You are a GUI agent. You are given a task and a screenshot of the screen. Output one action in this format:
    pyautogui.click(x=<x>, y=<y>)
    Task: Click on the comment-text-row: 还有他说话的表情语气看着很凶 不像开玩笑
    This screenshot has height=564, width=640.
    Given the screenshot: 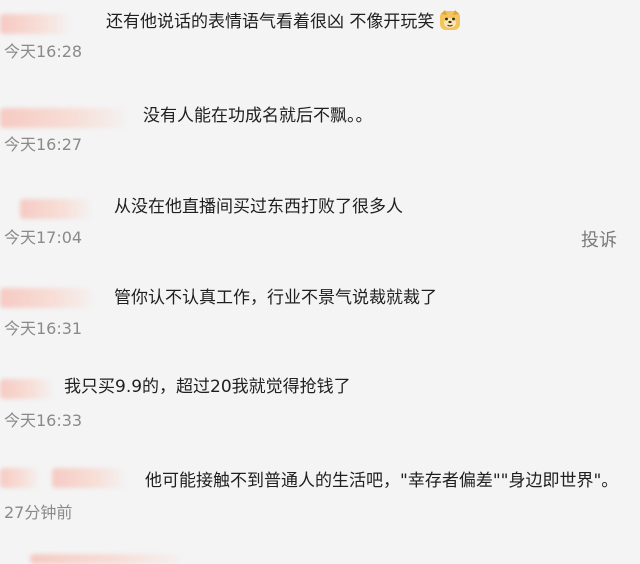 What is the action you would take?
    pyautogui.click(x=284, y=20)
    